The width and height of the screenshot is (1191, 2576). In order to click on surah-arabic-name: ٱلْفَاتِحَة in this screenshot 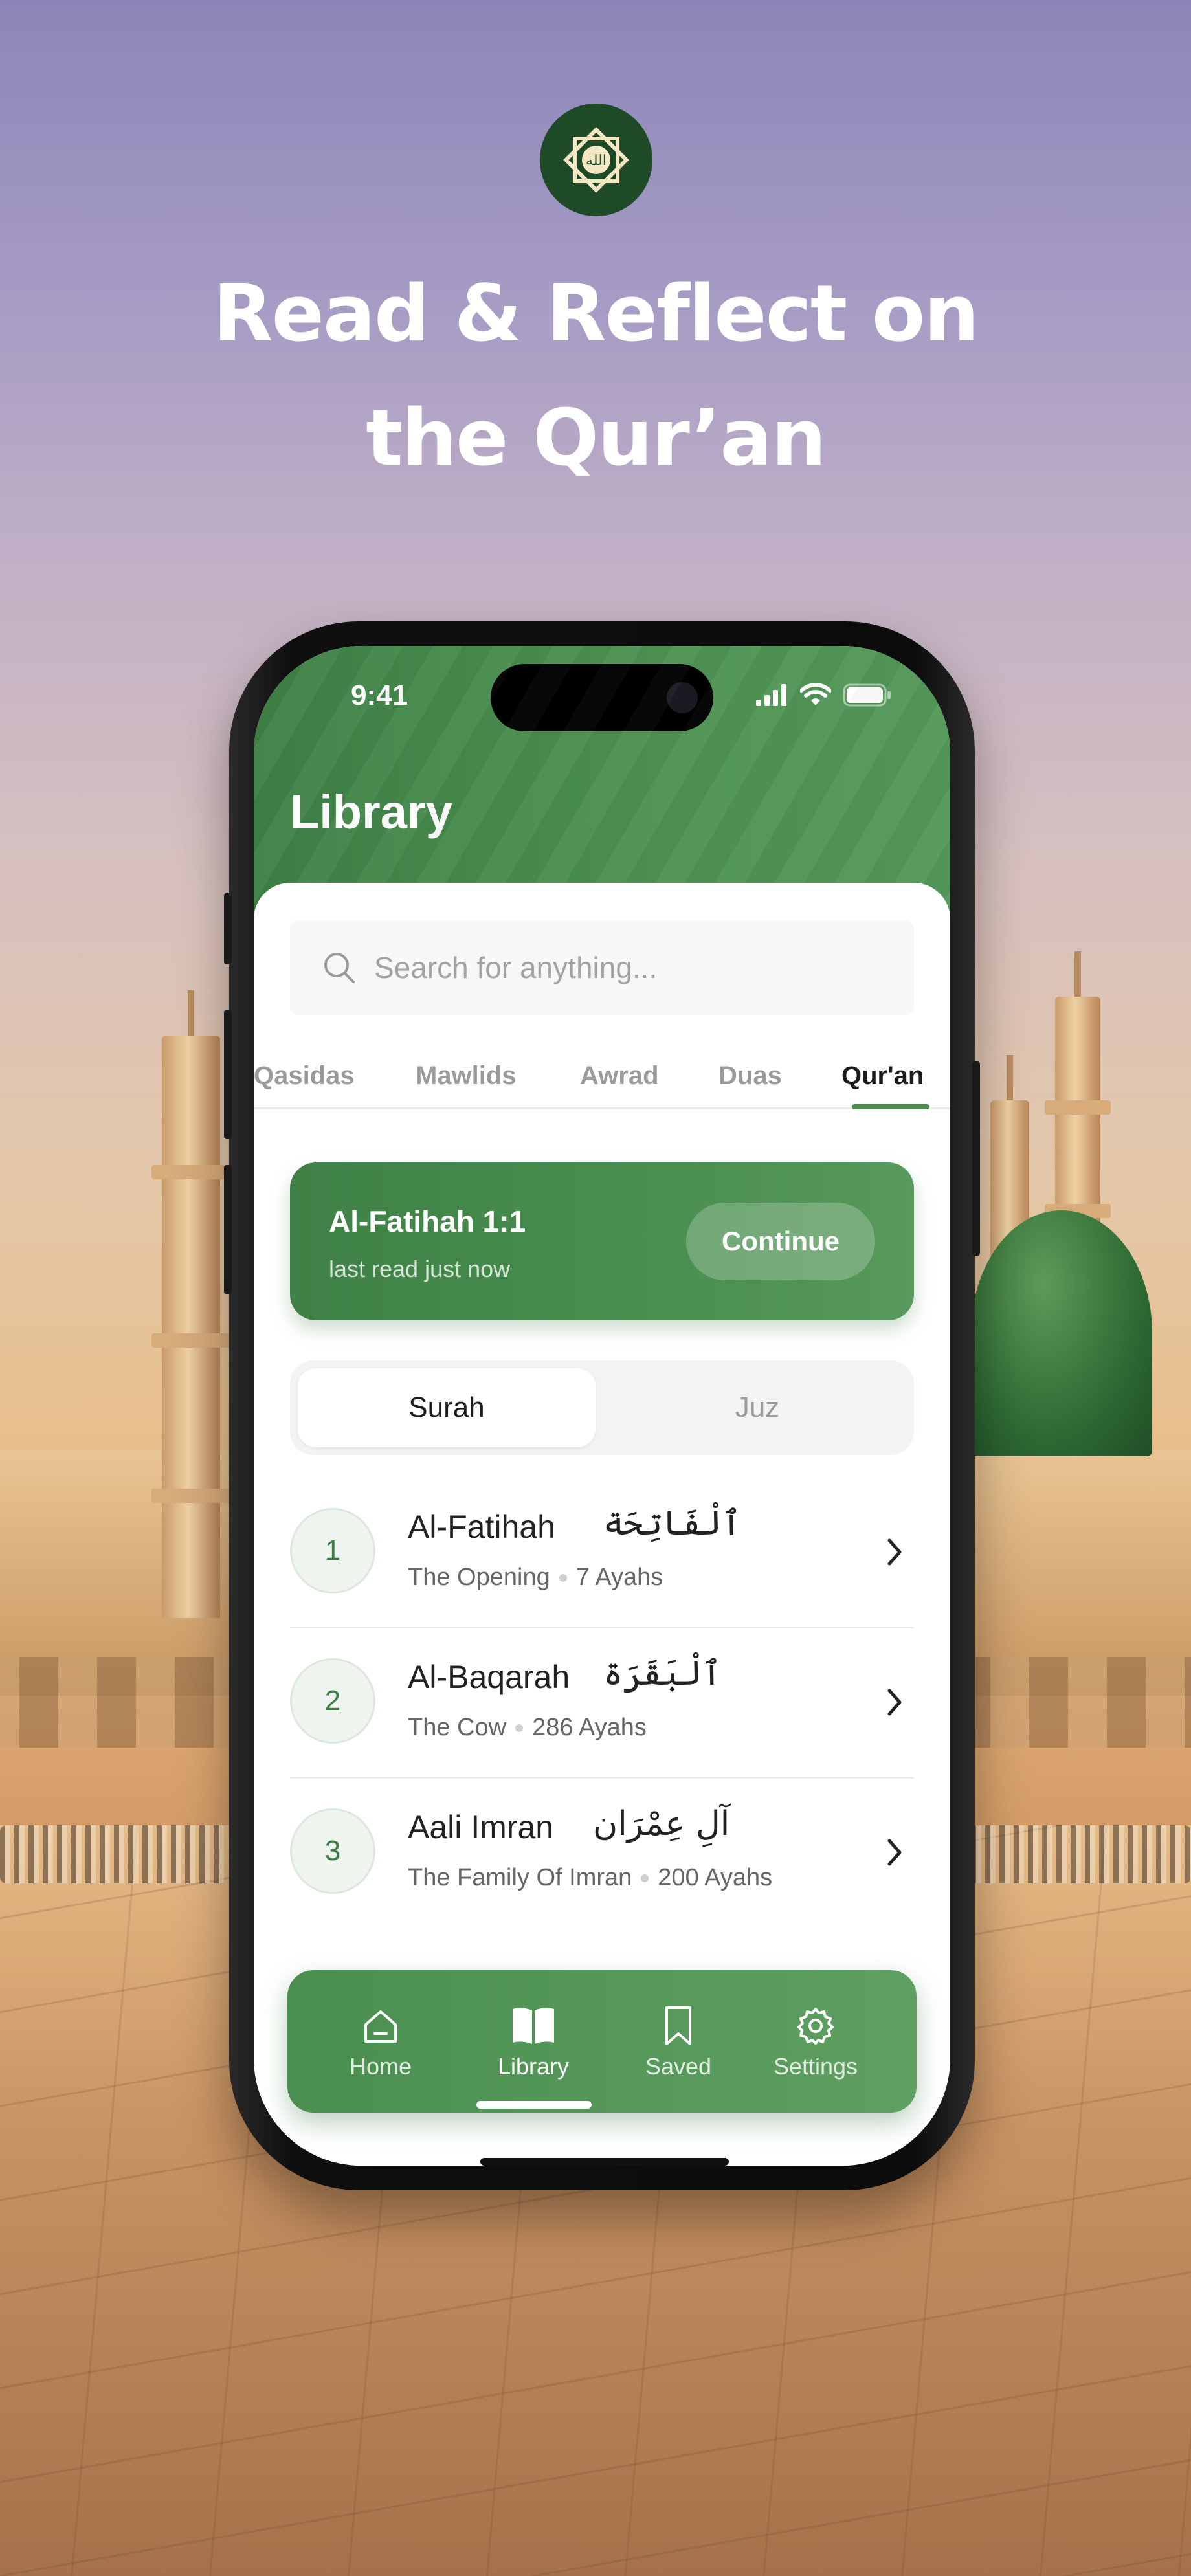, I will do `click(672, 1523)`.